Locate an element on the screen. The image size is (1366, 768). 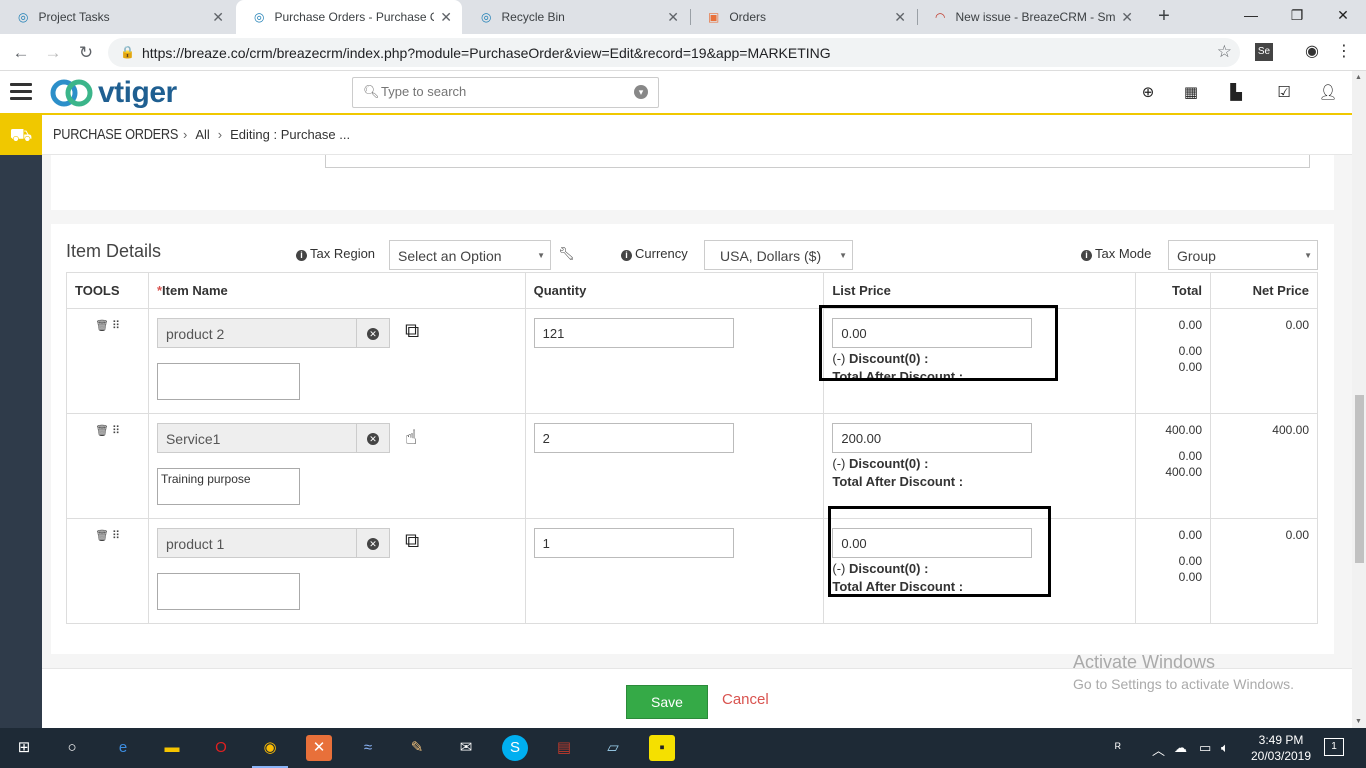
back-icon: ← is located at coordinates (21, 53).